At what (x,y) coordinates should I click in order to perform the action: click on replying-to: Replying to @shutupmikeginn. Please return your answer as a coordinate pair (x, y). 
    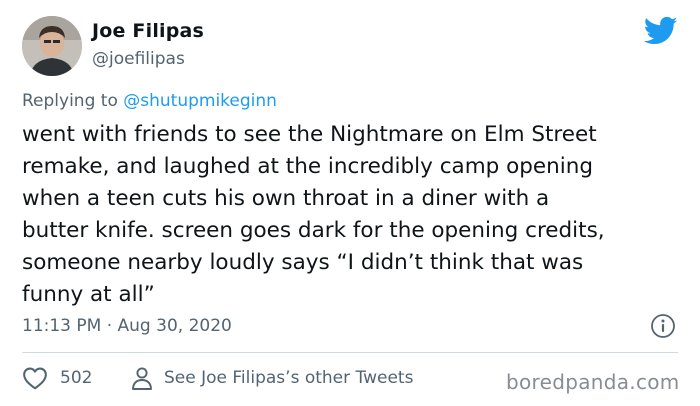
    Looking at the image, I should click on (149, 101).